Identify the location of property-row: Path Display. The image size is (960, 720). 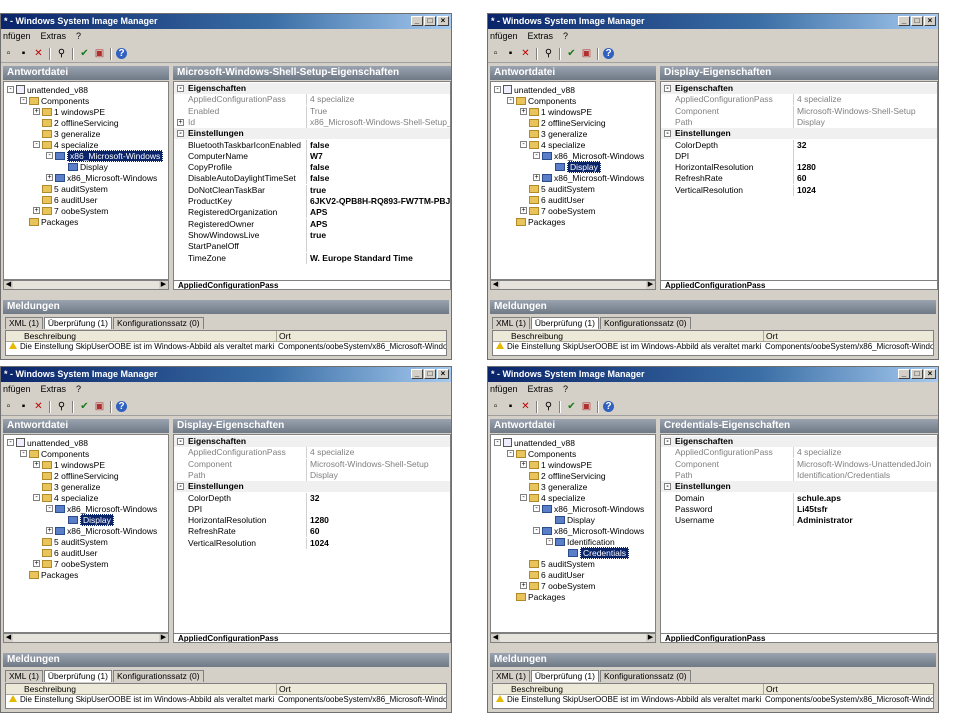
(799, 122).